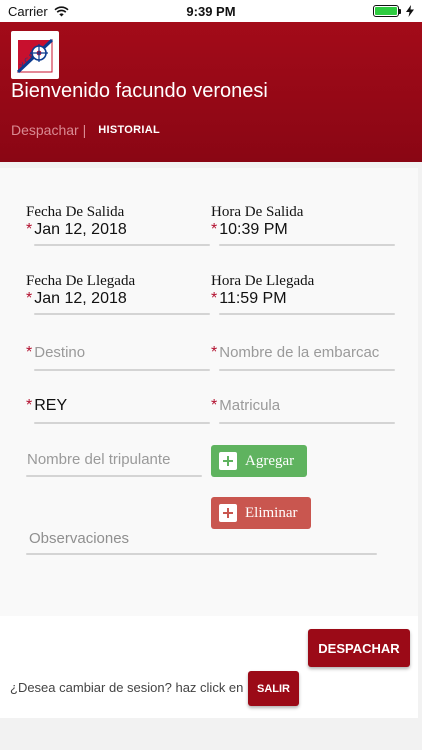 This screenshot has width=422, height=750. Describe the element at coordinates (263, 281) in the screenshot. I see `hora-llegada-label: Hora De Llegada` at that location.